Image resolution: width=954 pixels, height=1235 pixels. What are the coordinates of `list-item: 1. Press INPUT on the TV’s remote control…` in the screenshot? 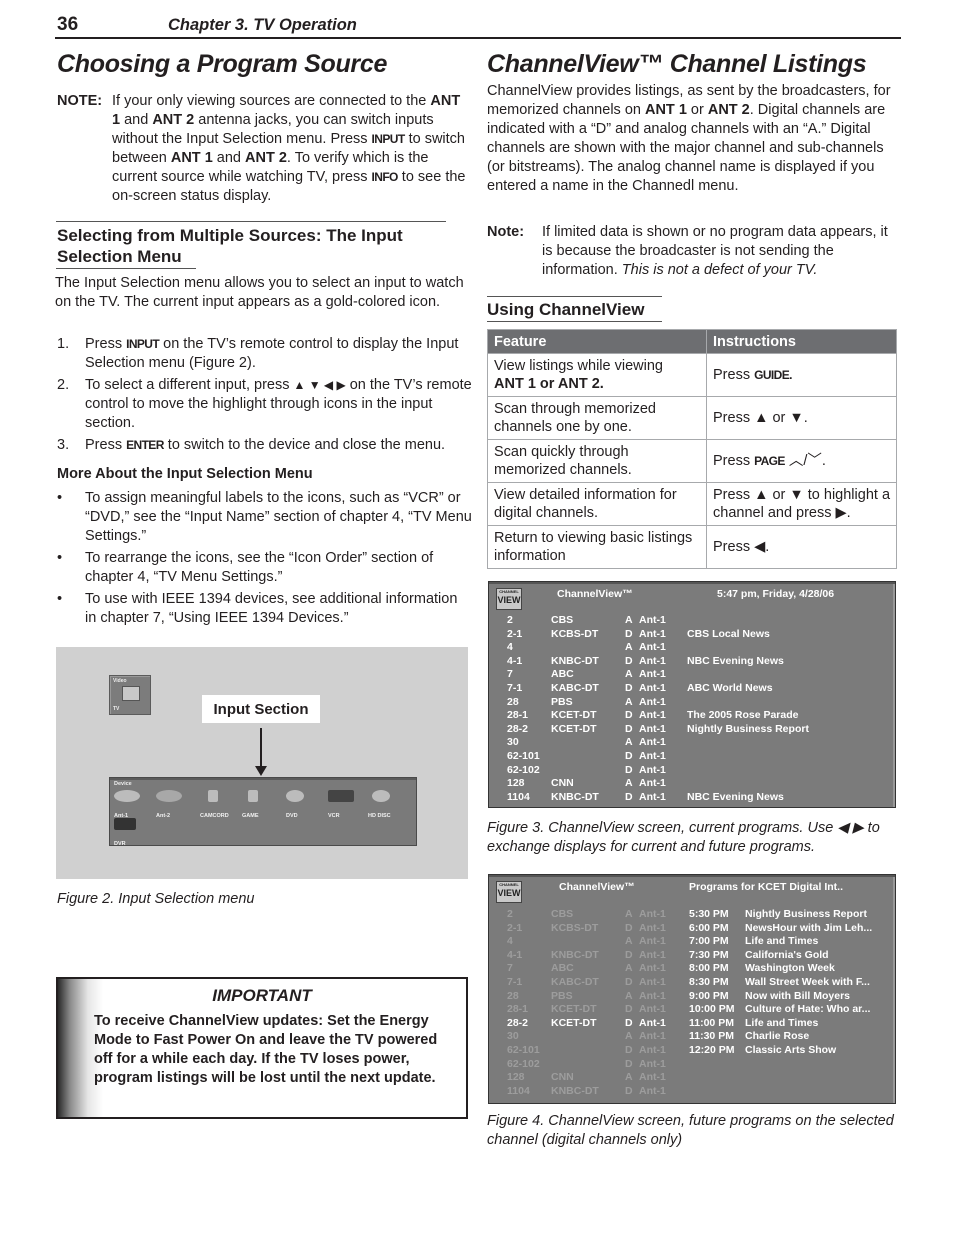 It's located at (264, 354).